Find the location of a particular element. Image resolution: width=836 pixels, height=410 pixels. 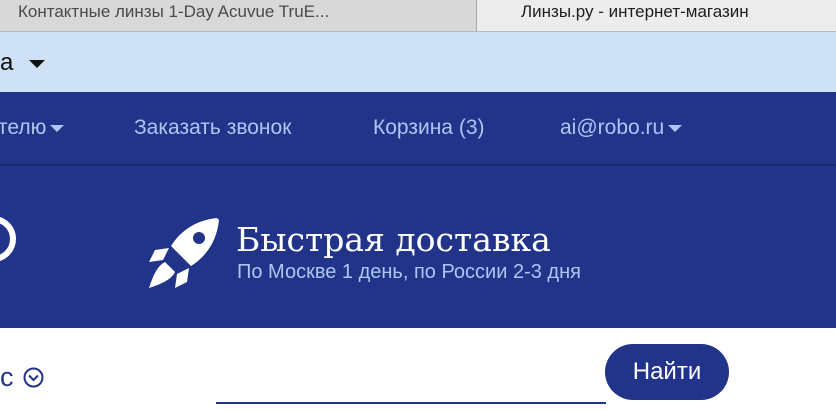

nav-item-label: Заказать звонок is located at coordinates (213, 127).